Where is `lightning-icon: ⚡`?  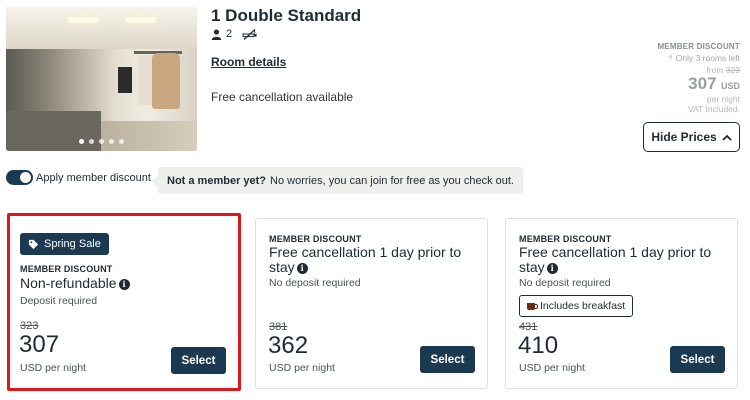
lightning-icon: ⚡ is located at coordinates (670, 57).